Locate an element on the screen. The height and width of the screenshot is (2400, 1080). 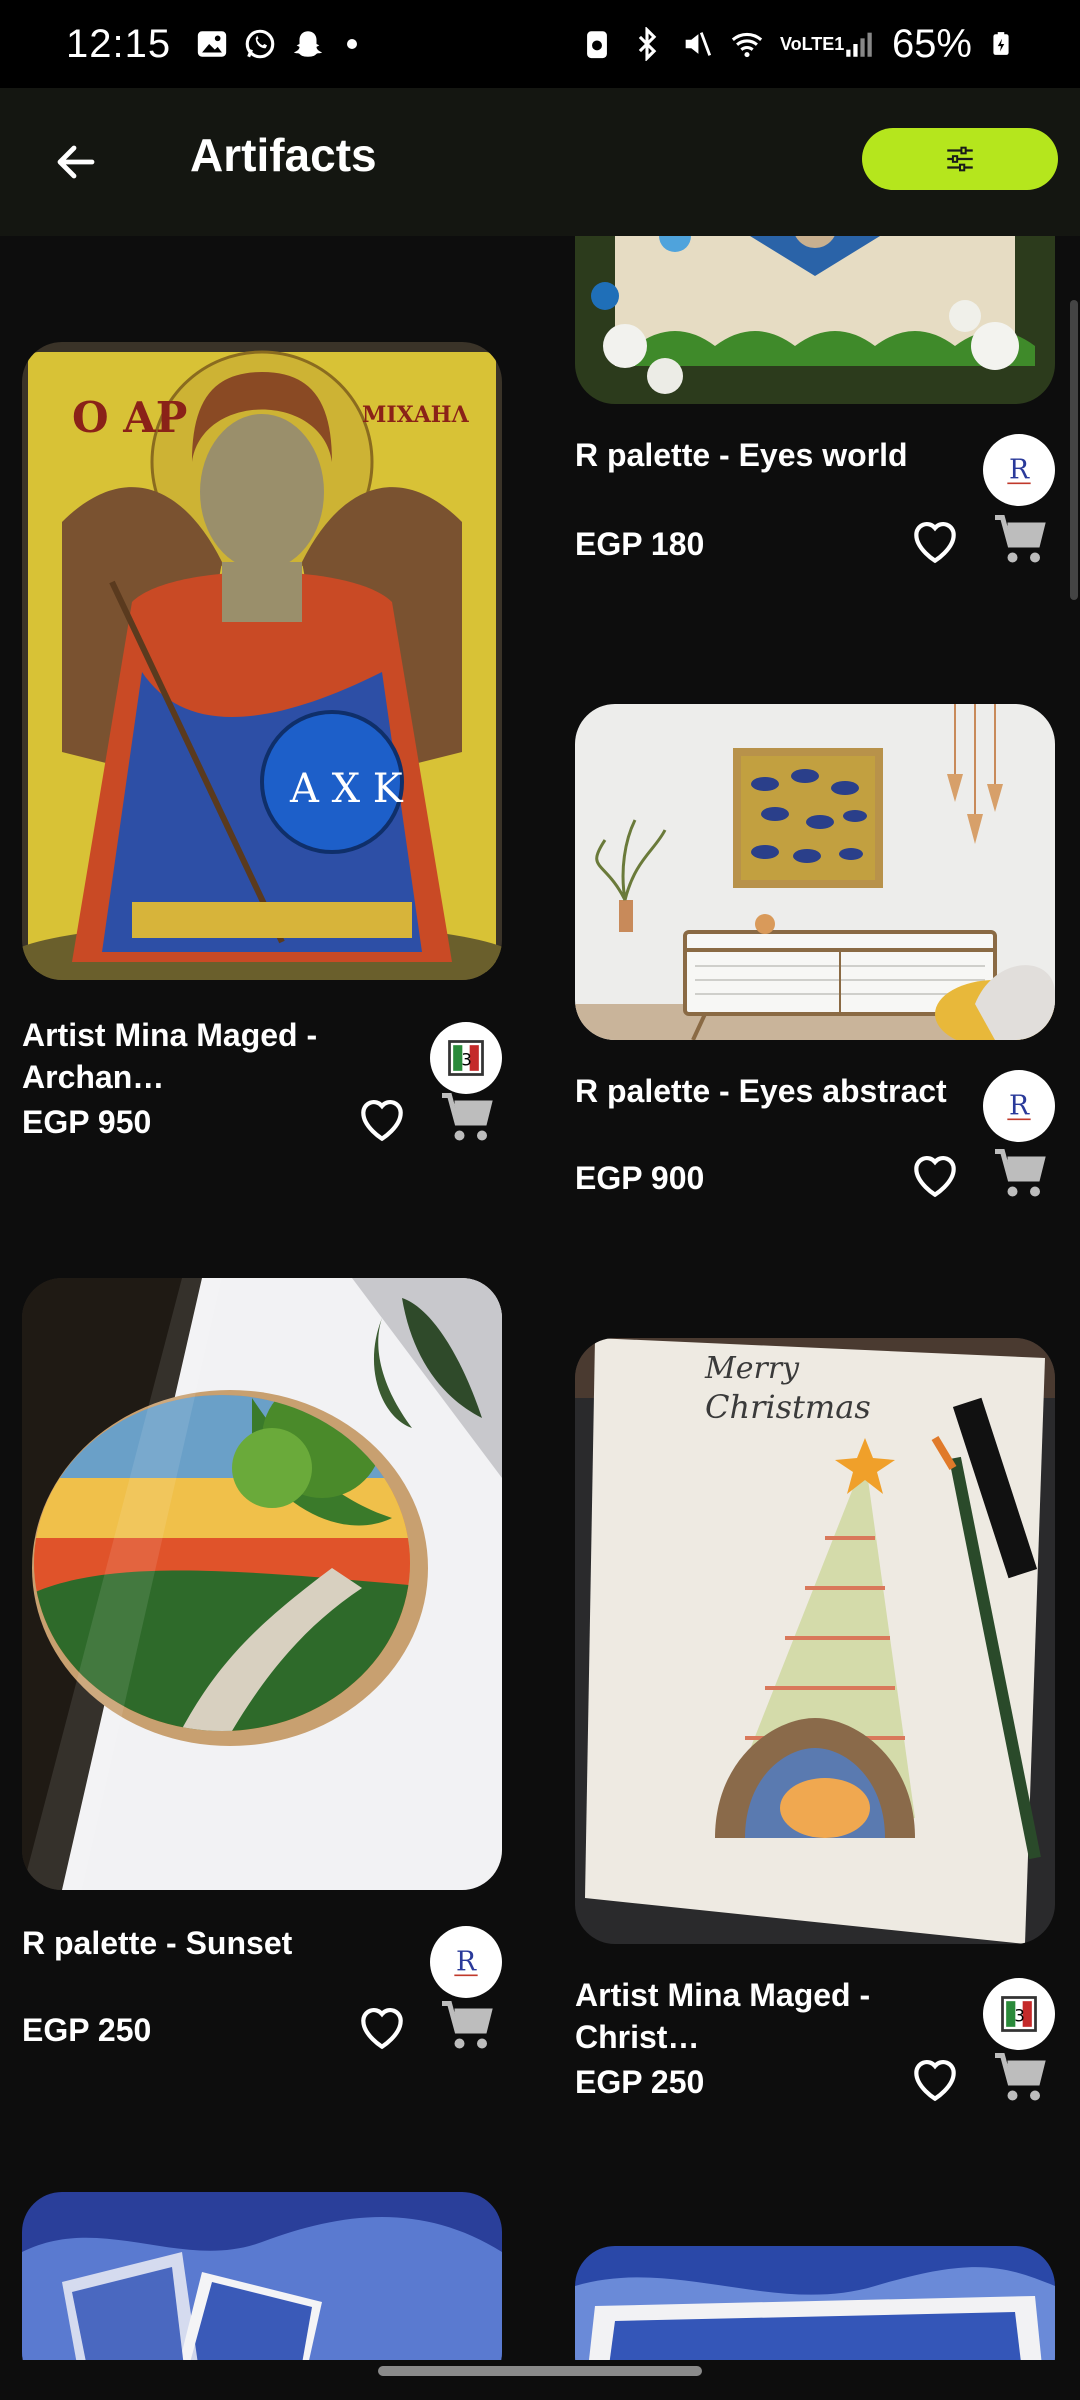
product-card: R palette - Eyes world R EGP 180 is located at coordinates (815, 426).